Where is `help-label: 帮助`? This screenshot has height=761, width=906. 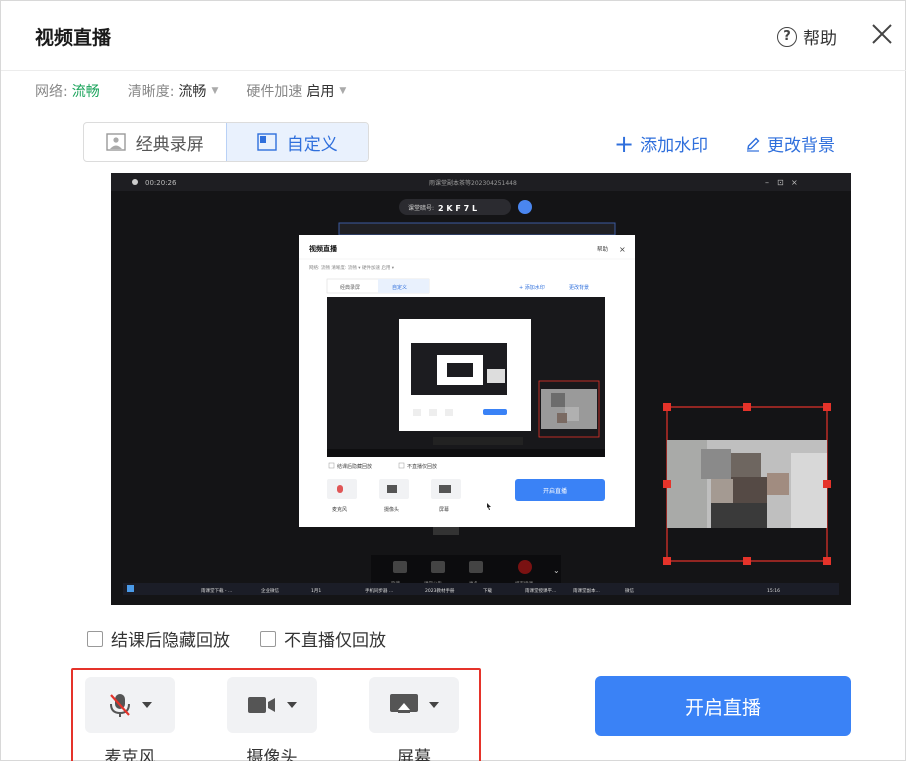
help-label: 帮助 is located at coordinates (820, 39).